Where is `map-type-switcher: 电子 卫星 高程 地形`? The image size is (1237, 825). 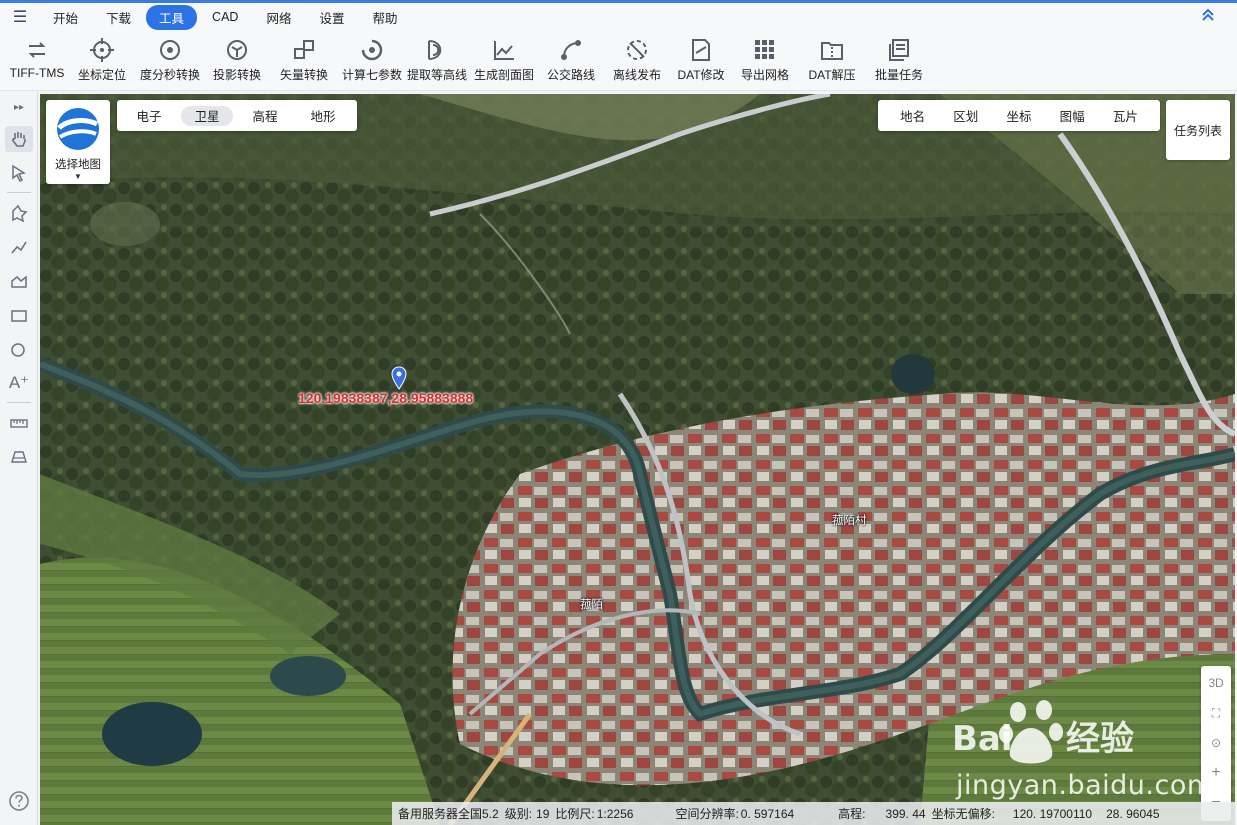 map-type-switcher: 电子 卫星 高程 地形 is located at coordinates (237, 115).